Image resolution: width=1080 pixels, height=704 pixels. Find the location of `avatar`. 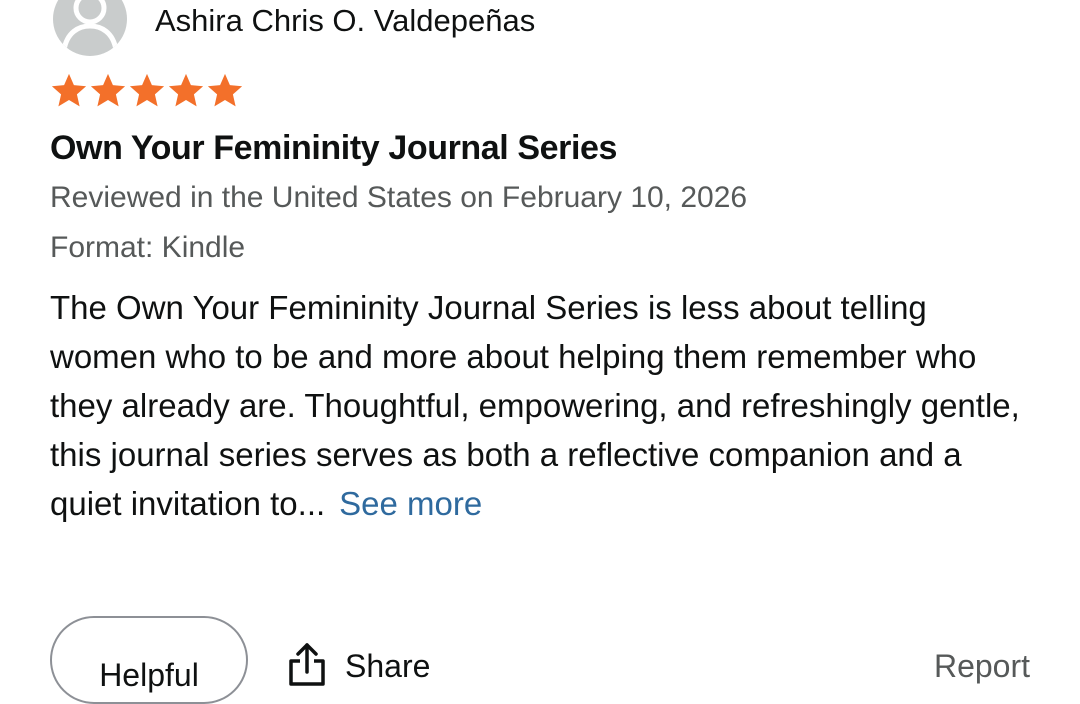

avatar is located at coordinates (90, 28).